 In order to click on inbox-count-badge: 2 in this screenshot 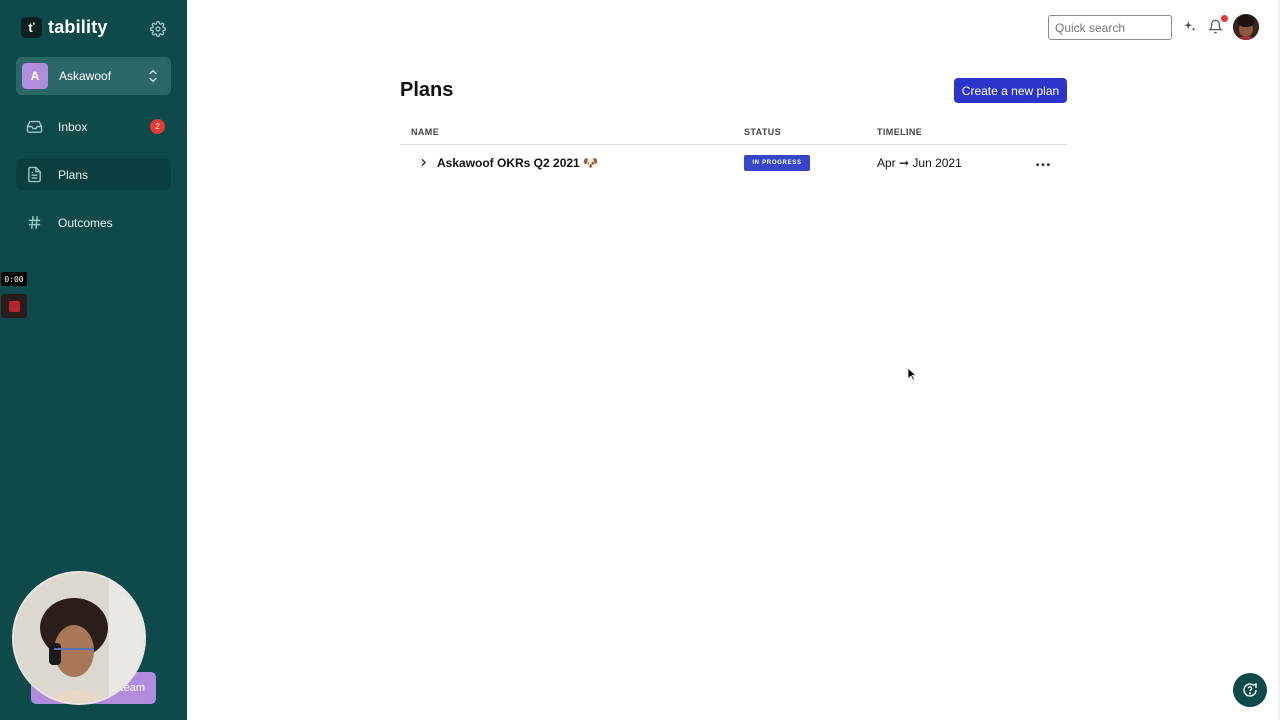, I will do `click(157, 126)`.